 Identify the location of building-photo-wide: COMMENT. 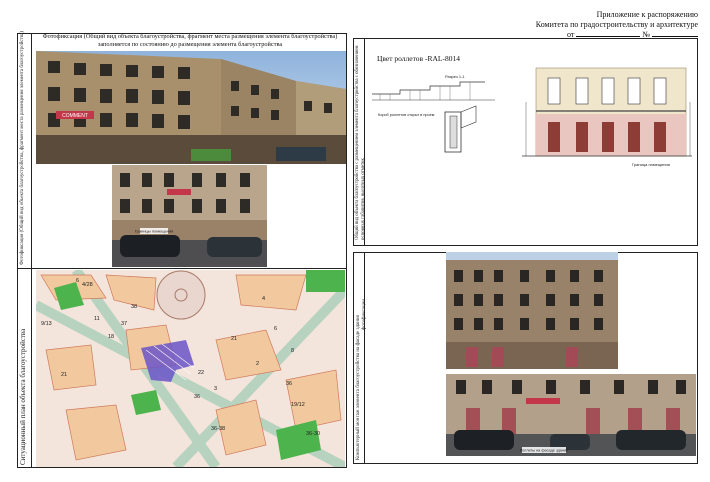
(191, 107).